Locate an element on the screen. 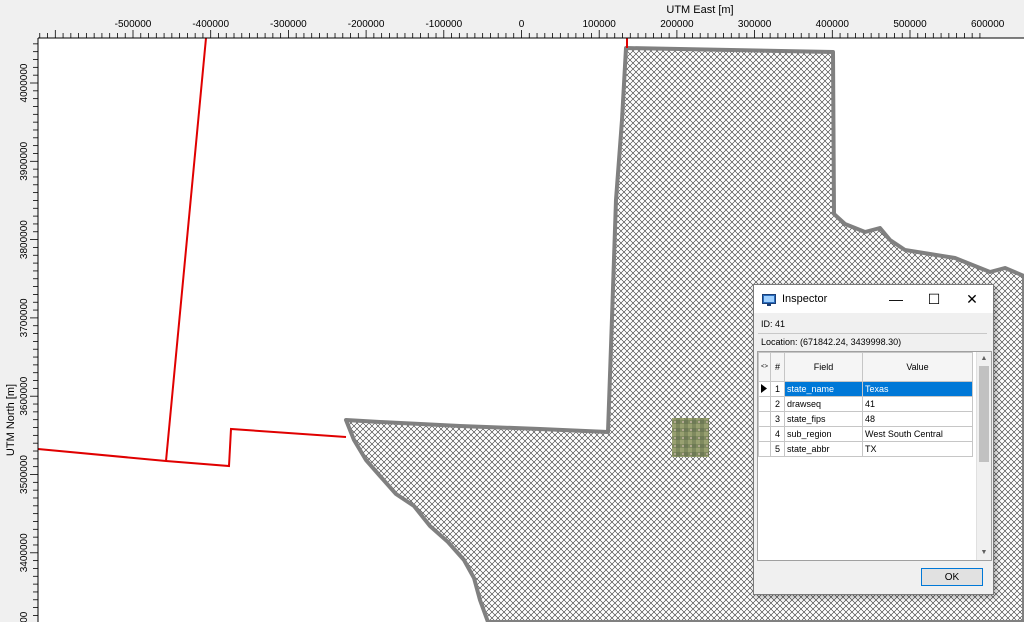 This screenshot has height=622, width=1024. table-row: 1 state_name Texas is located at coordinates (866, 389).